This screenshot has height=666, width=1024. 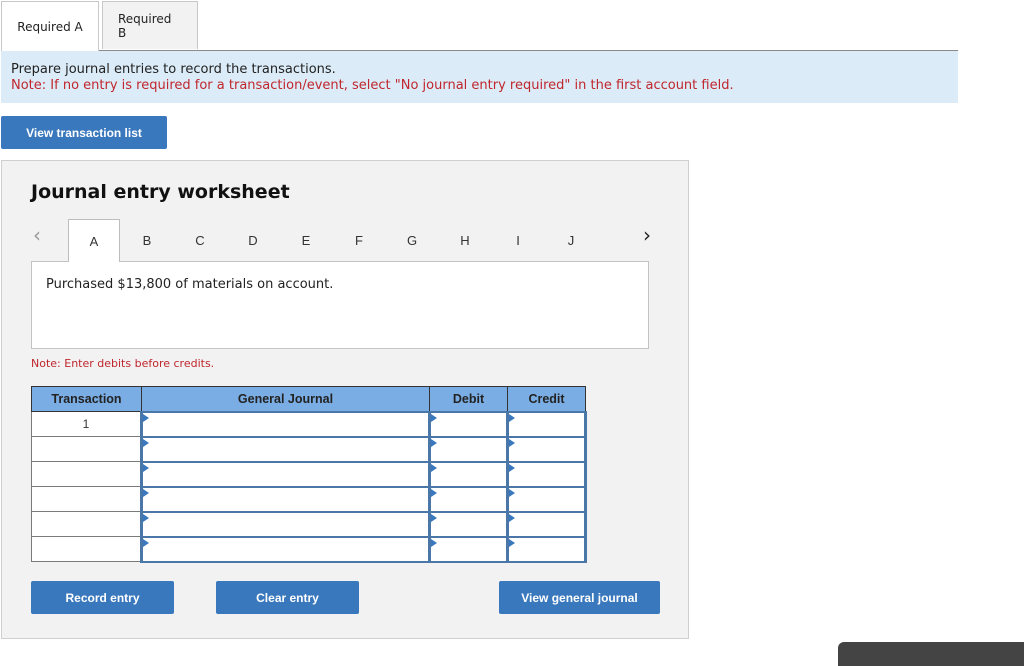 What do you see at coordinates (287, 597) in the screenshot?
I see `clear-entry-button: Clear entry` at bounding box center [287, 597].